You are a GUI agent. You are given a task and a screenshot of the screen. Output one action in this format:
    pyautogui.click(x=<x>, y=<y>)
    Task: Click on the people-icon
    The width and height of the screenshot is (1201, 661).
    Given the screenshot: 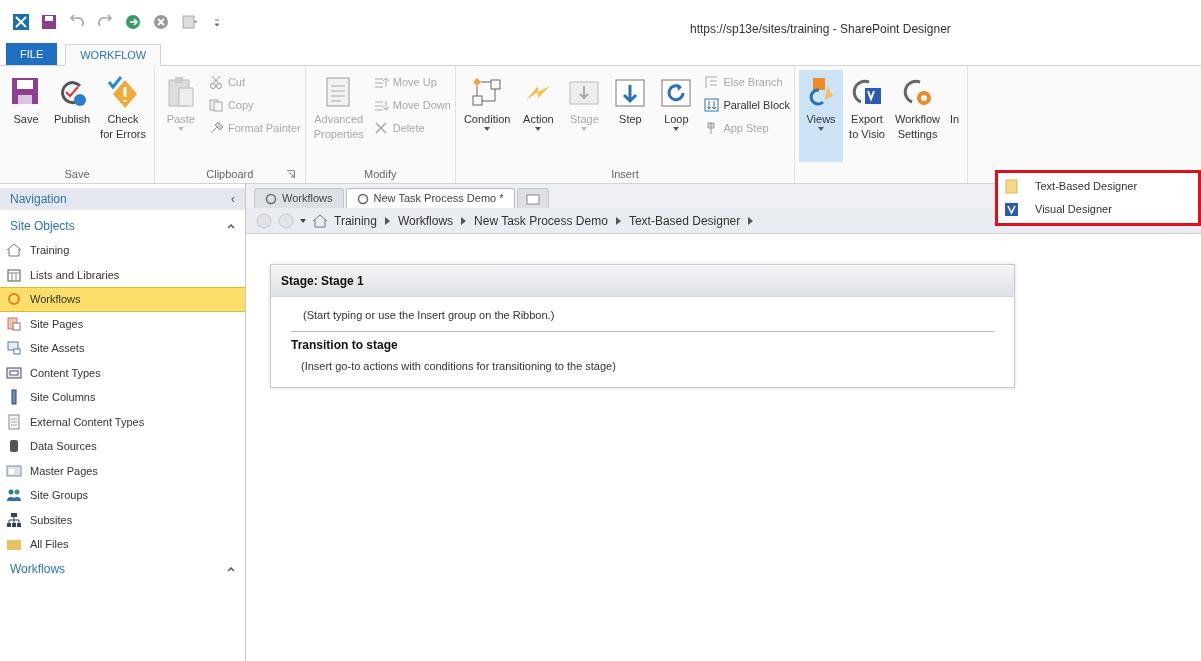 What is the action you would take?
    pyautogui.click(x=14, y=495)
    